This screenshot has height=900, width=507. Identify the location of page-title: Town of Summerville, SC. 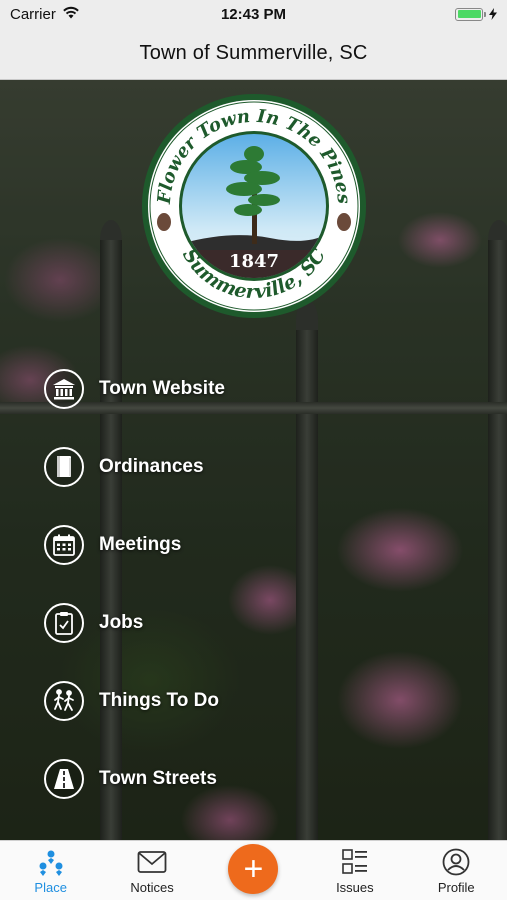
(253, 53).